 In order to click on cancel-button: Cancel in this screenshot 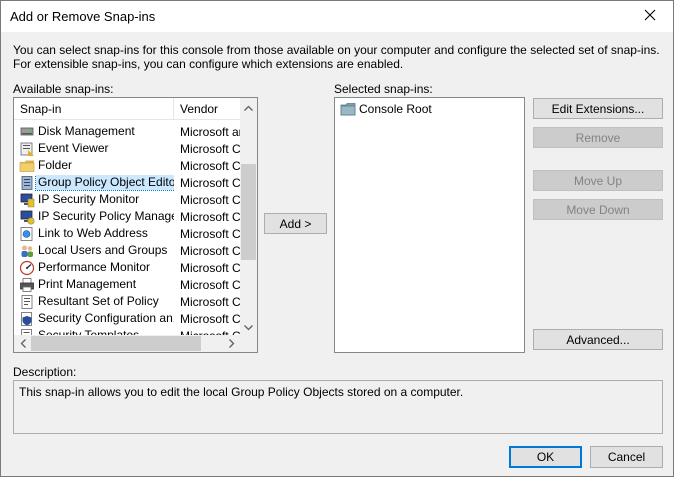, I will do `click(626, 457)`.